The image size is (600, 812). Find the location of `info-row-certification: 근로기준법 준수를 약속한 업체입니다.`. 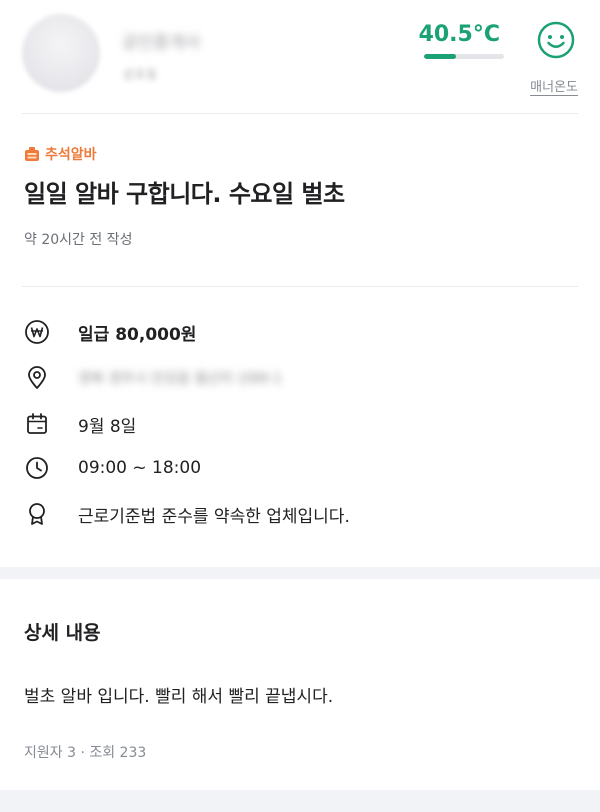

info-row-certification: 근로기준법 준수를 약속한 업체입니다. is located at coordinates (187, 514).